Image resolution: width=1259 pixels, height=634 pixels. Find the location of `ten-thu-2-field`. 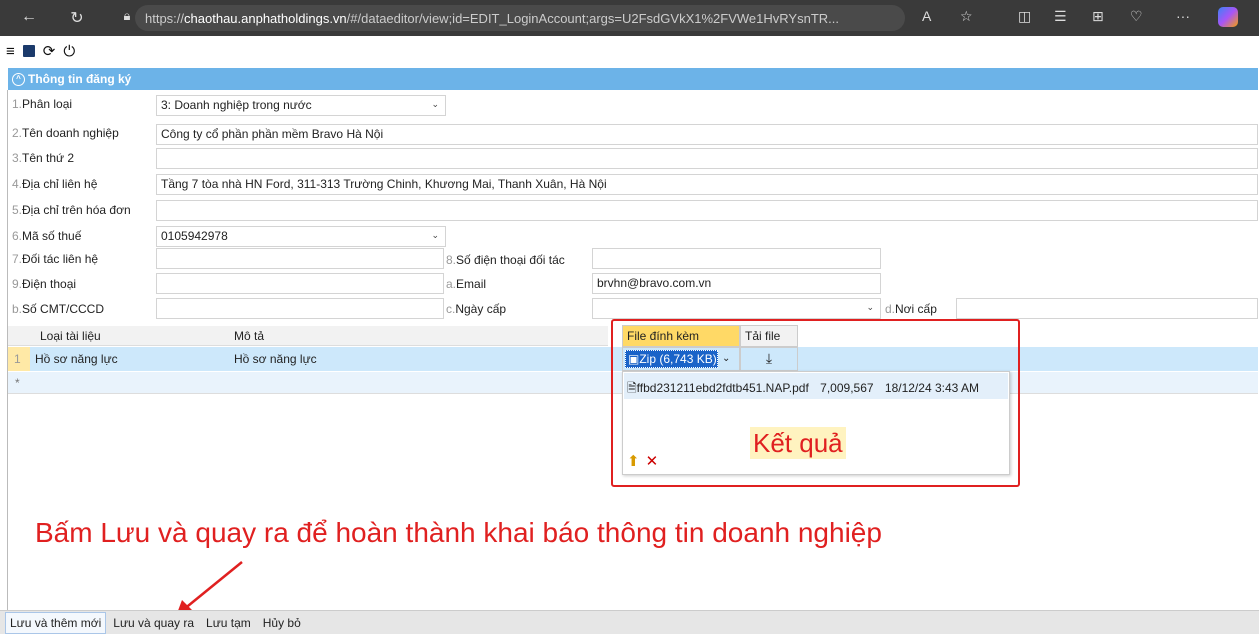

ten-thu-2-field is located at coordinates (707, 158).